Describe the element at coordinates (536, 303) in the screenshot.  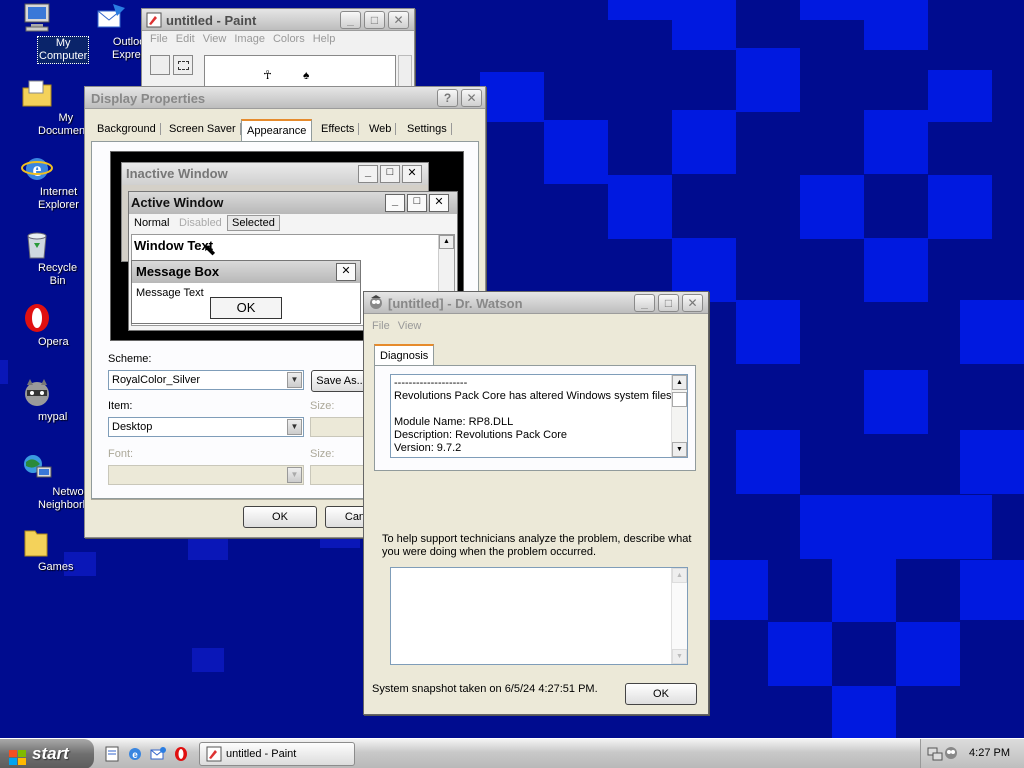
I see `watson-titlebar: [untitled] - Dr. Watson _ □ ✕` at that location.